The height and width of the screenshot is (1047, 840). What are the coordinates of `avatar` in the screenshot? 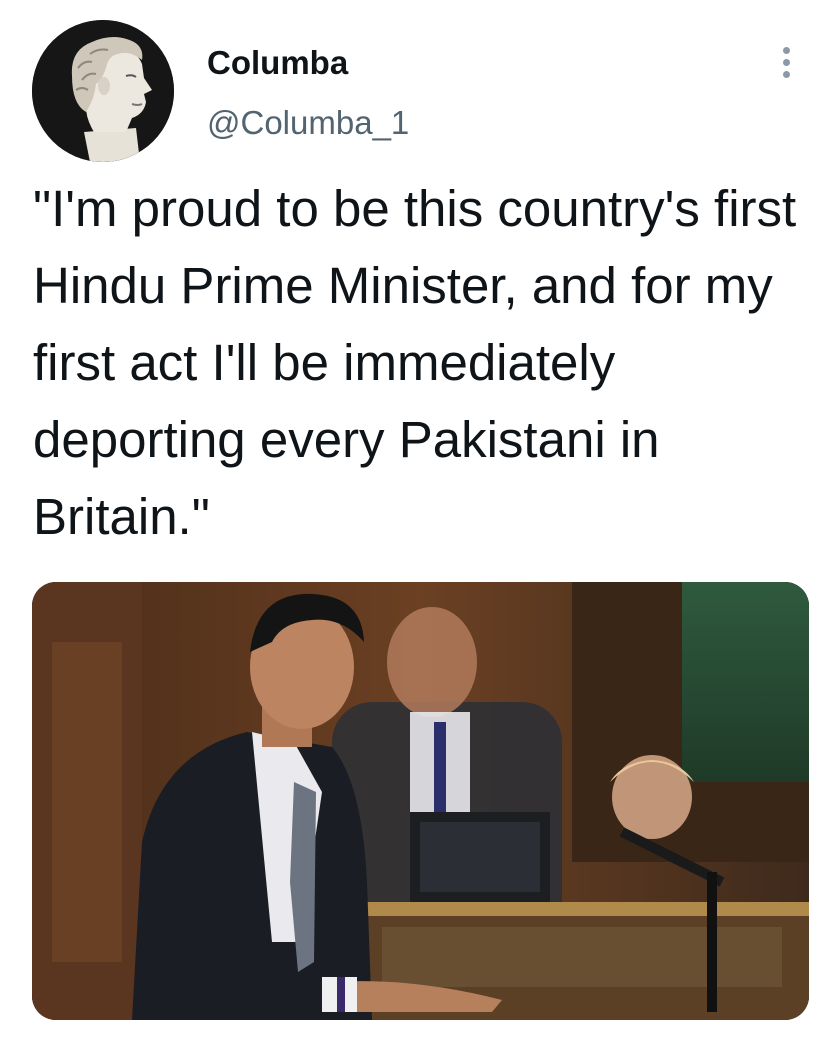 It's located at (103, 91).